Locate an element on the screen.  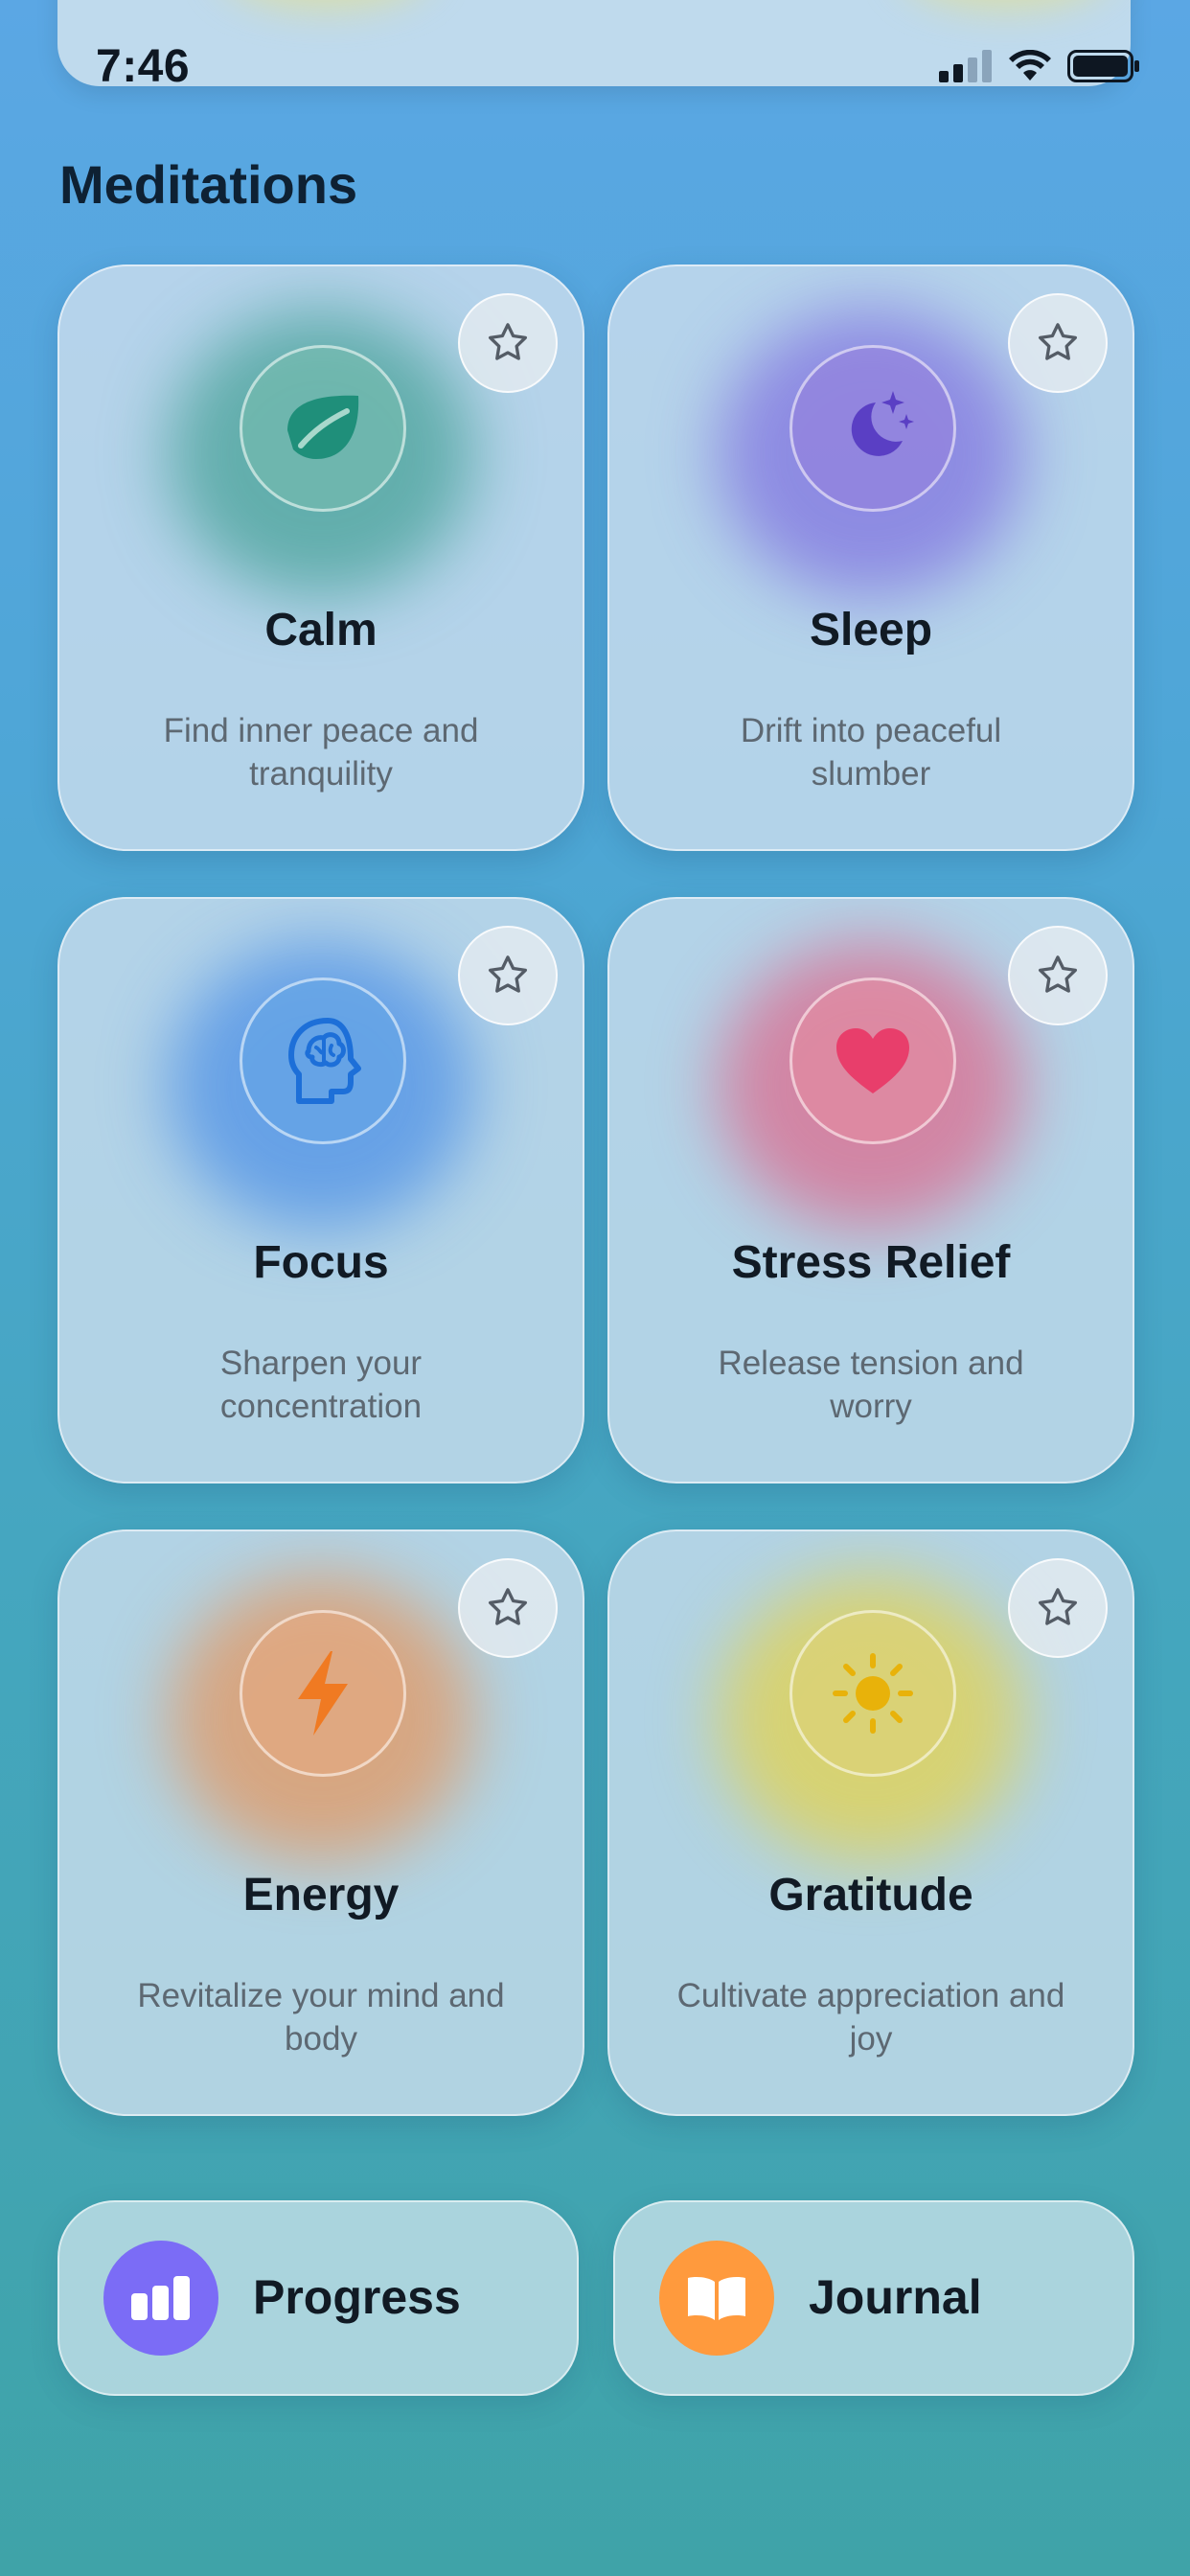
card-description: Release tension and worry is located at coordinates (871, 1385).